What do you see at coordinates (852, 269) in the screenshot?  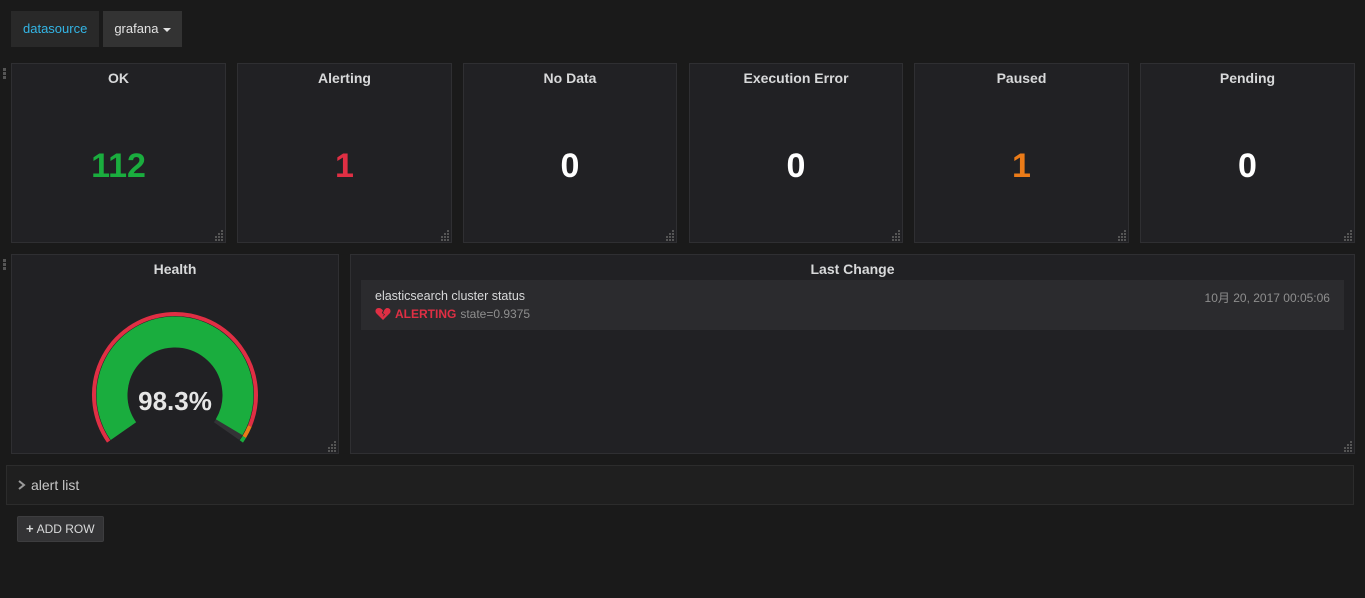 I see `panel-title: Last Change` at bounding box center [852, 269].